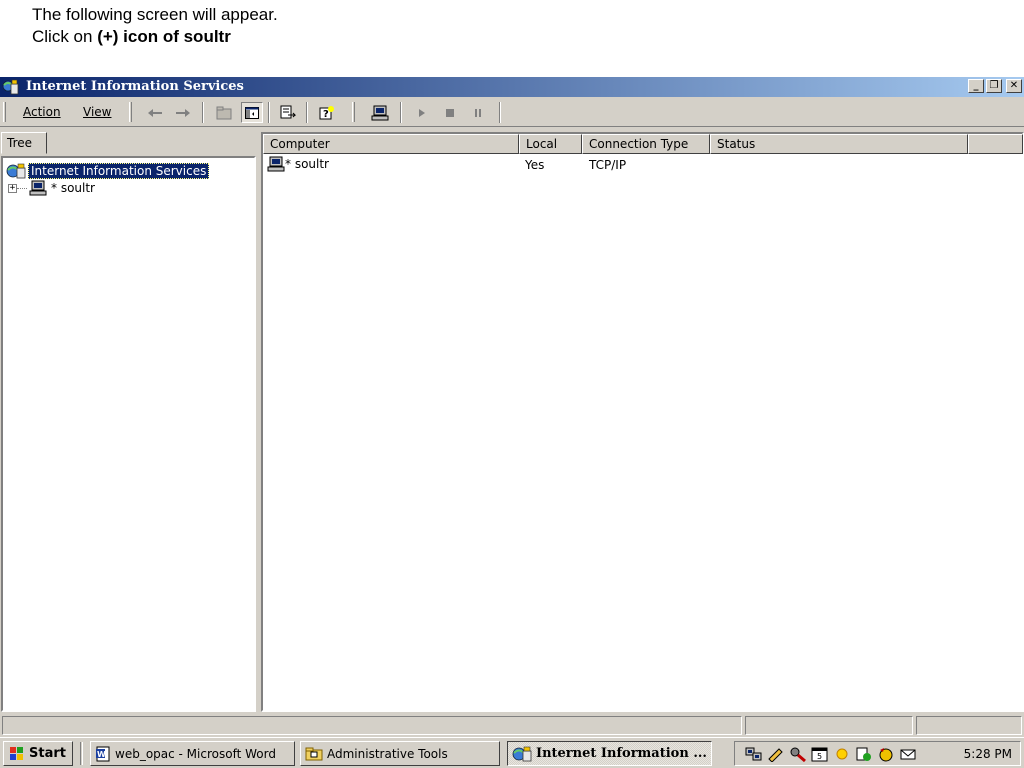  I want to click on windows-logo-icon, so click(16, 753).